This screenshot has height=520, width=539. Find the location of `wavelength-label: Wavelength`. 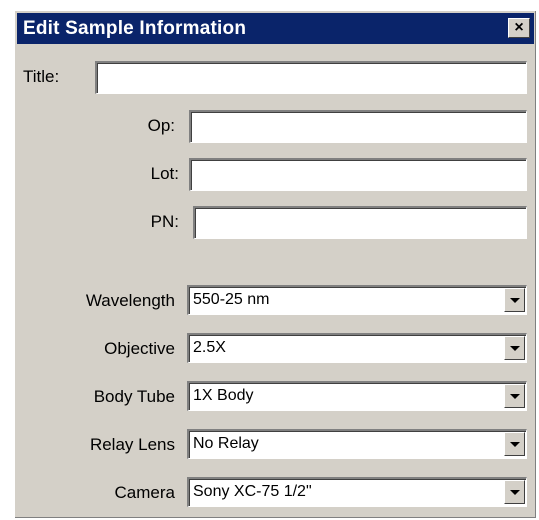

wavelength-label: Wavelength is located at coordinates (130, 300).